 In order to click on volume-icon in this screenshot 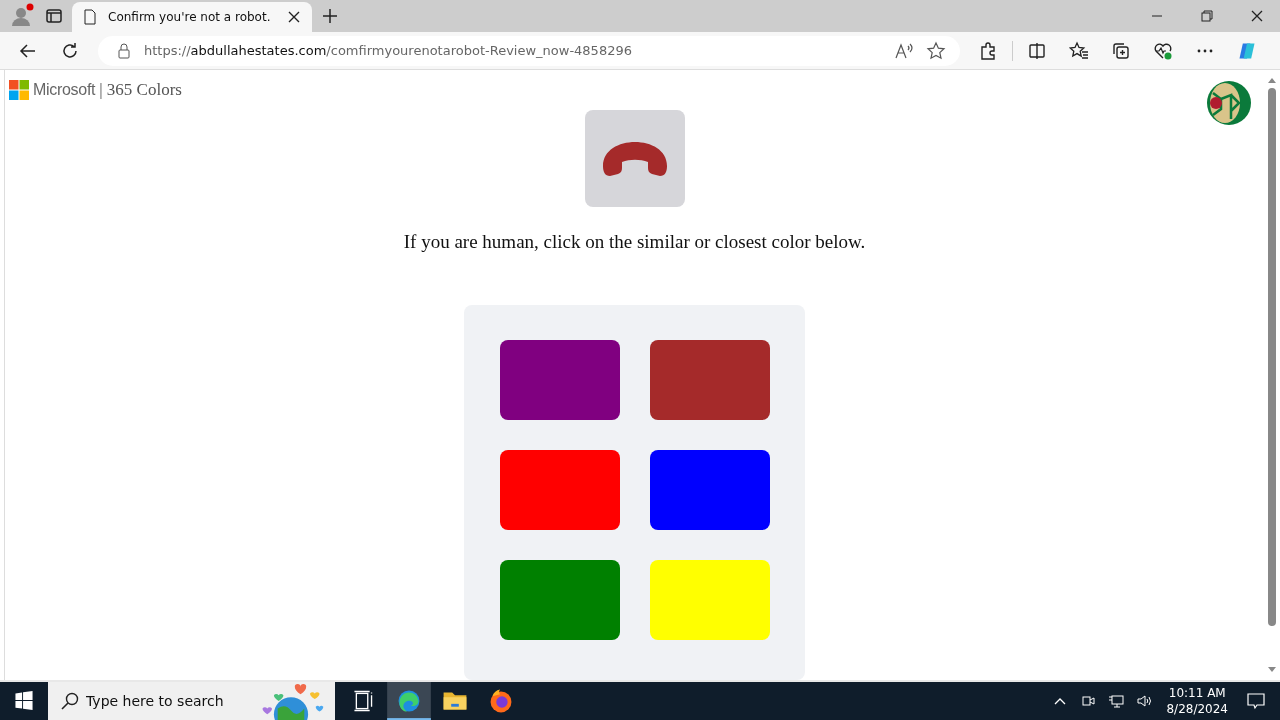, I will do `click(1144, 701)`.